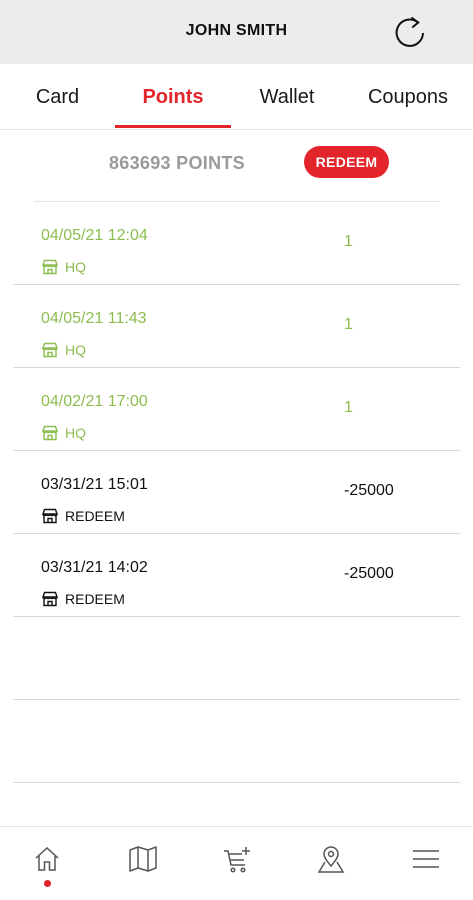  Describe the element at coordinates (94, 235) in the screenshot. I see `transaction-date: 04/05/21 12:04` at that location.